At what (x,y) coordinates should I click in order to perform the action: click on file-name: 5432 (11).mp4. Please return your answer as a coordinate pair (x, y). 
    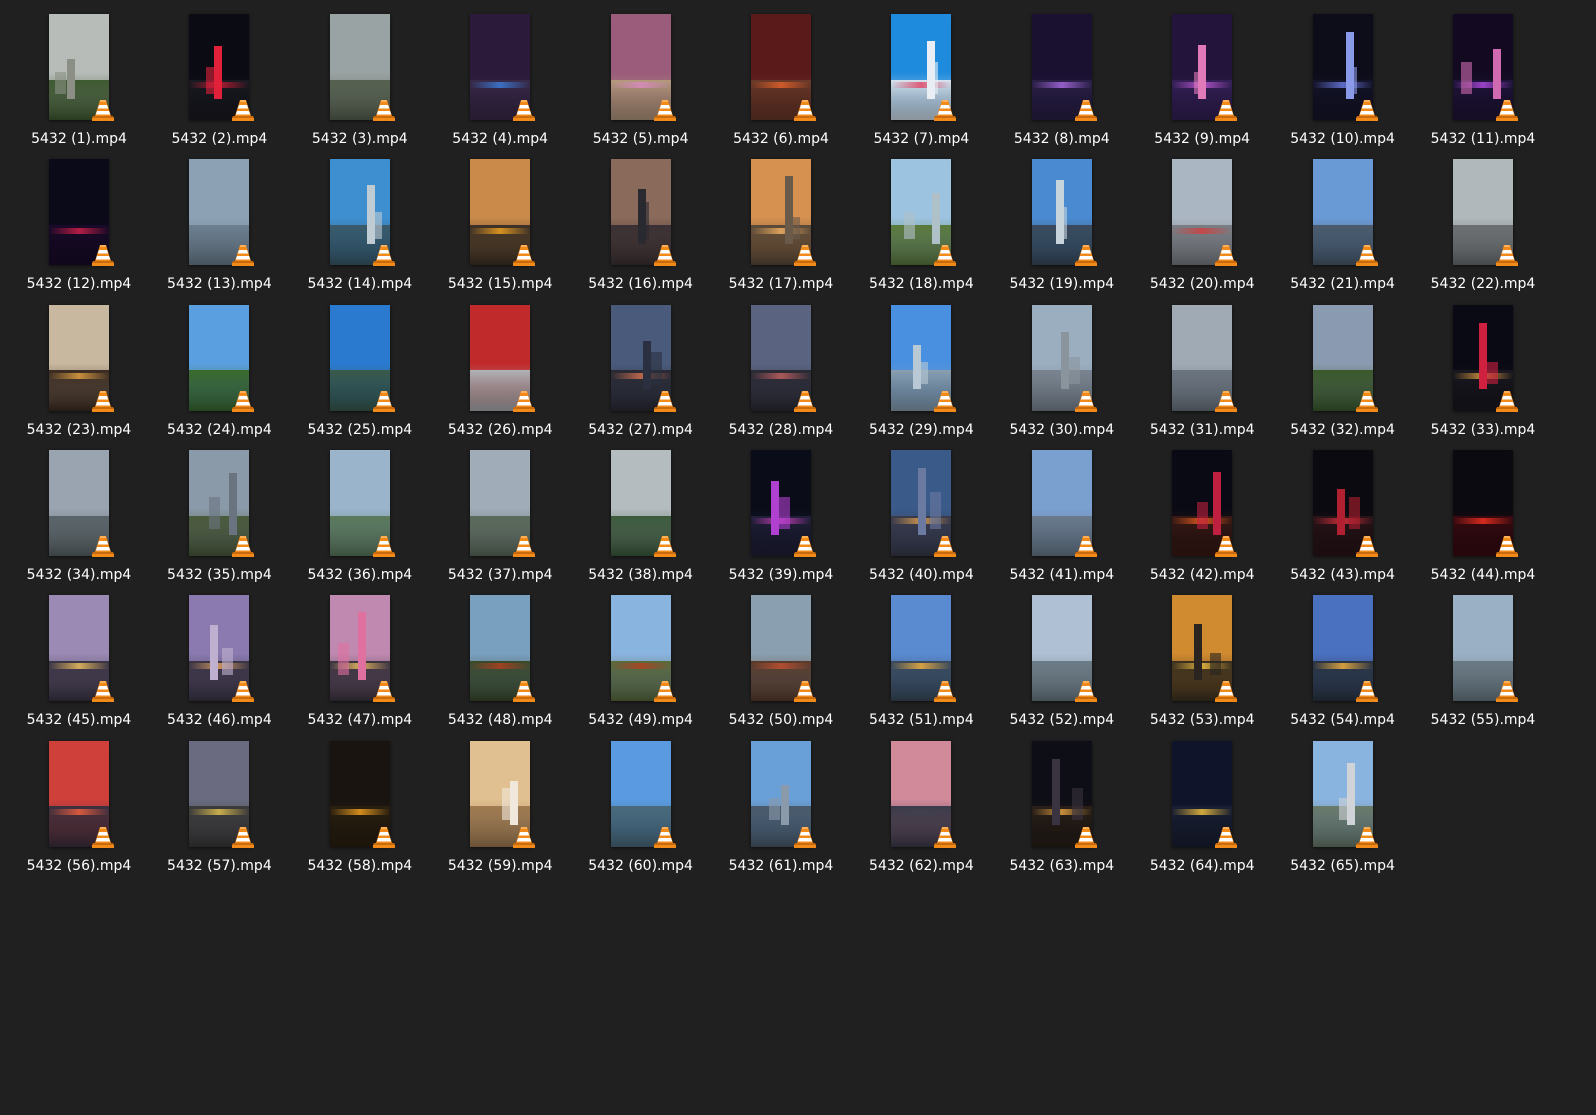
    Looking at the image, I should click on (1483, 139).